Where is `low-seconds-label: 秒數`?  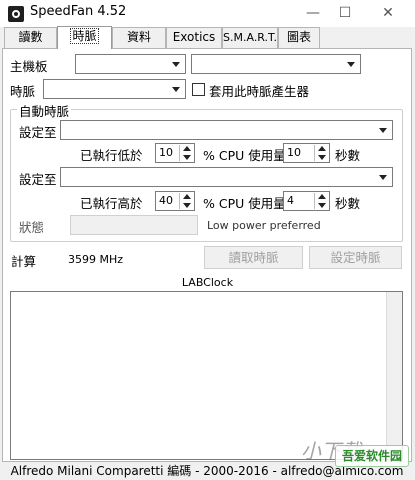
low-seconds-label: 秒數 is located at coordinates (348, 155).